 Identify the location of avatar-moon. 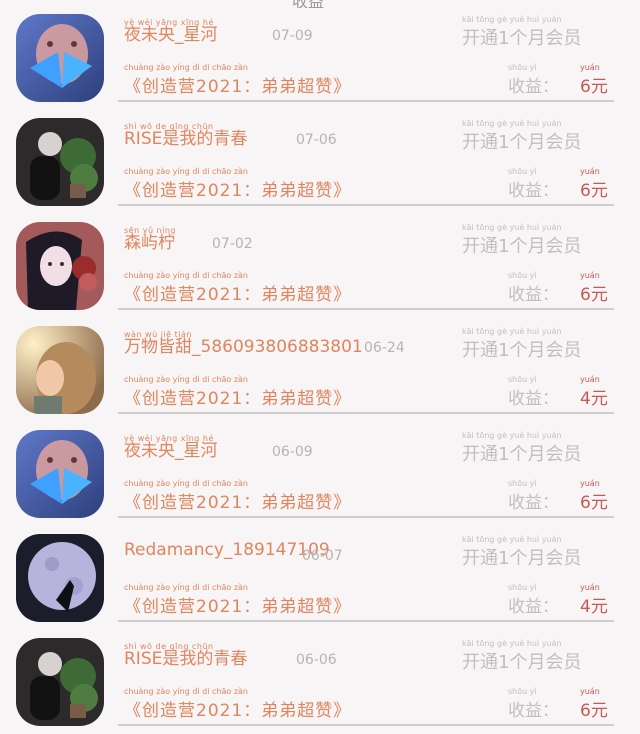
(60, 578).